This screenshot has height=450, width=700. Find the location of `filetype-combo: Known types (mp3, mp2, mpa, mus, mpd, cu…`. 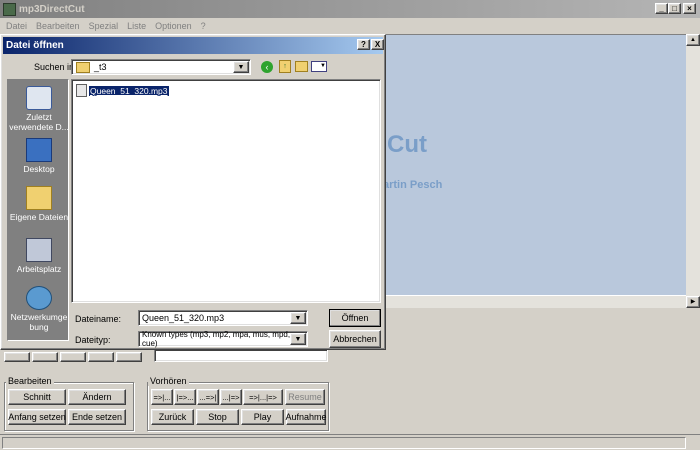

filetype-combo: Known types (mp3, mp2, mpa, mus, mpd, cu… is located at coordinates (223, 339).